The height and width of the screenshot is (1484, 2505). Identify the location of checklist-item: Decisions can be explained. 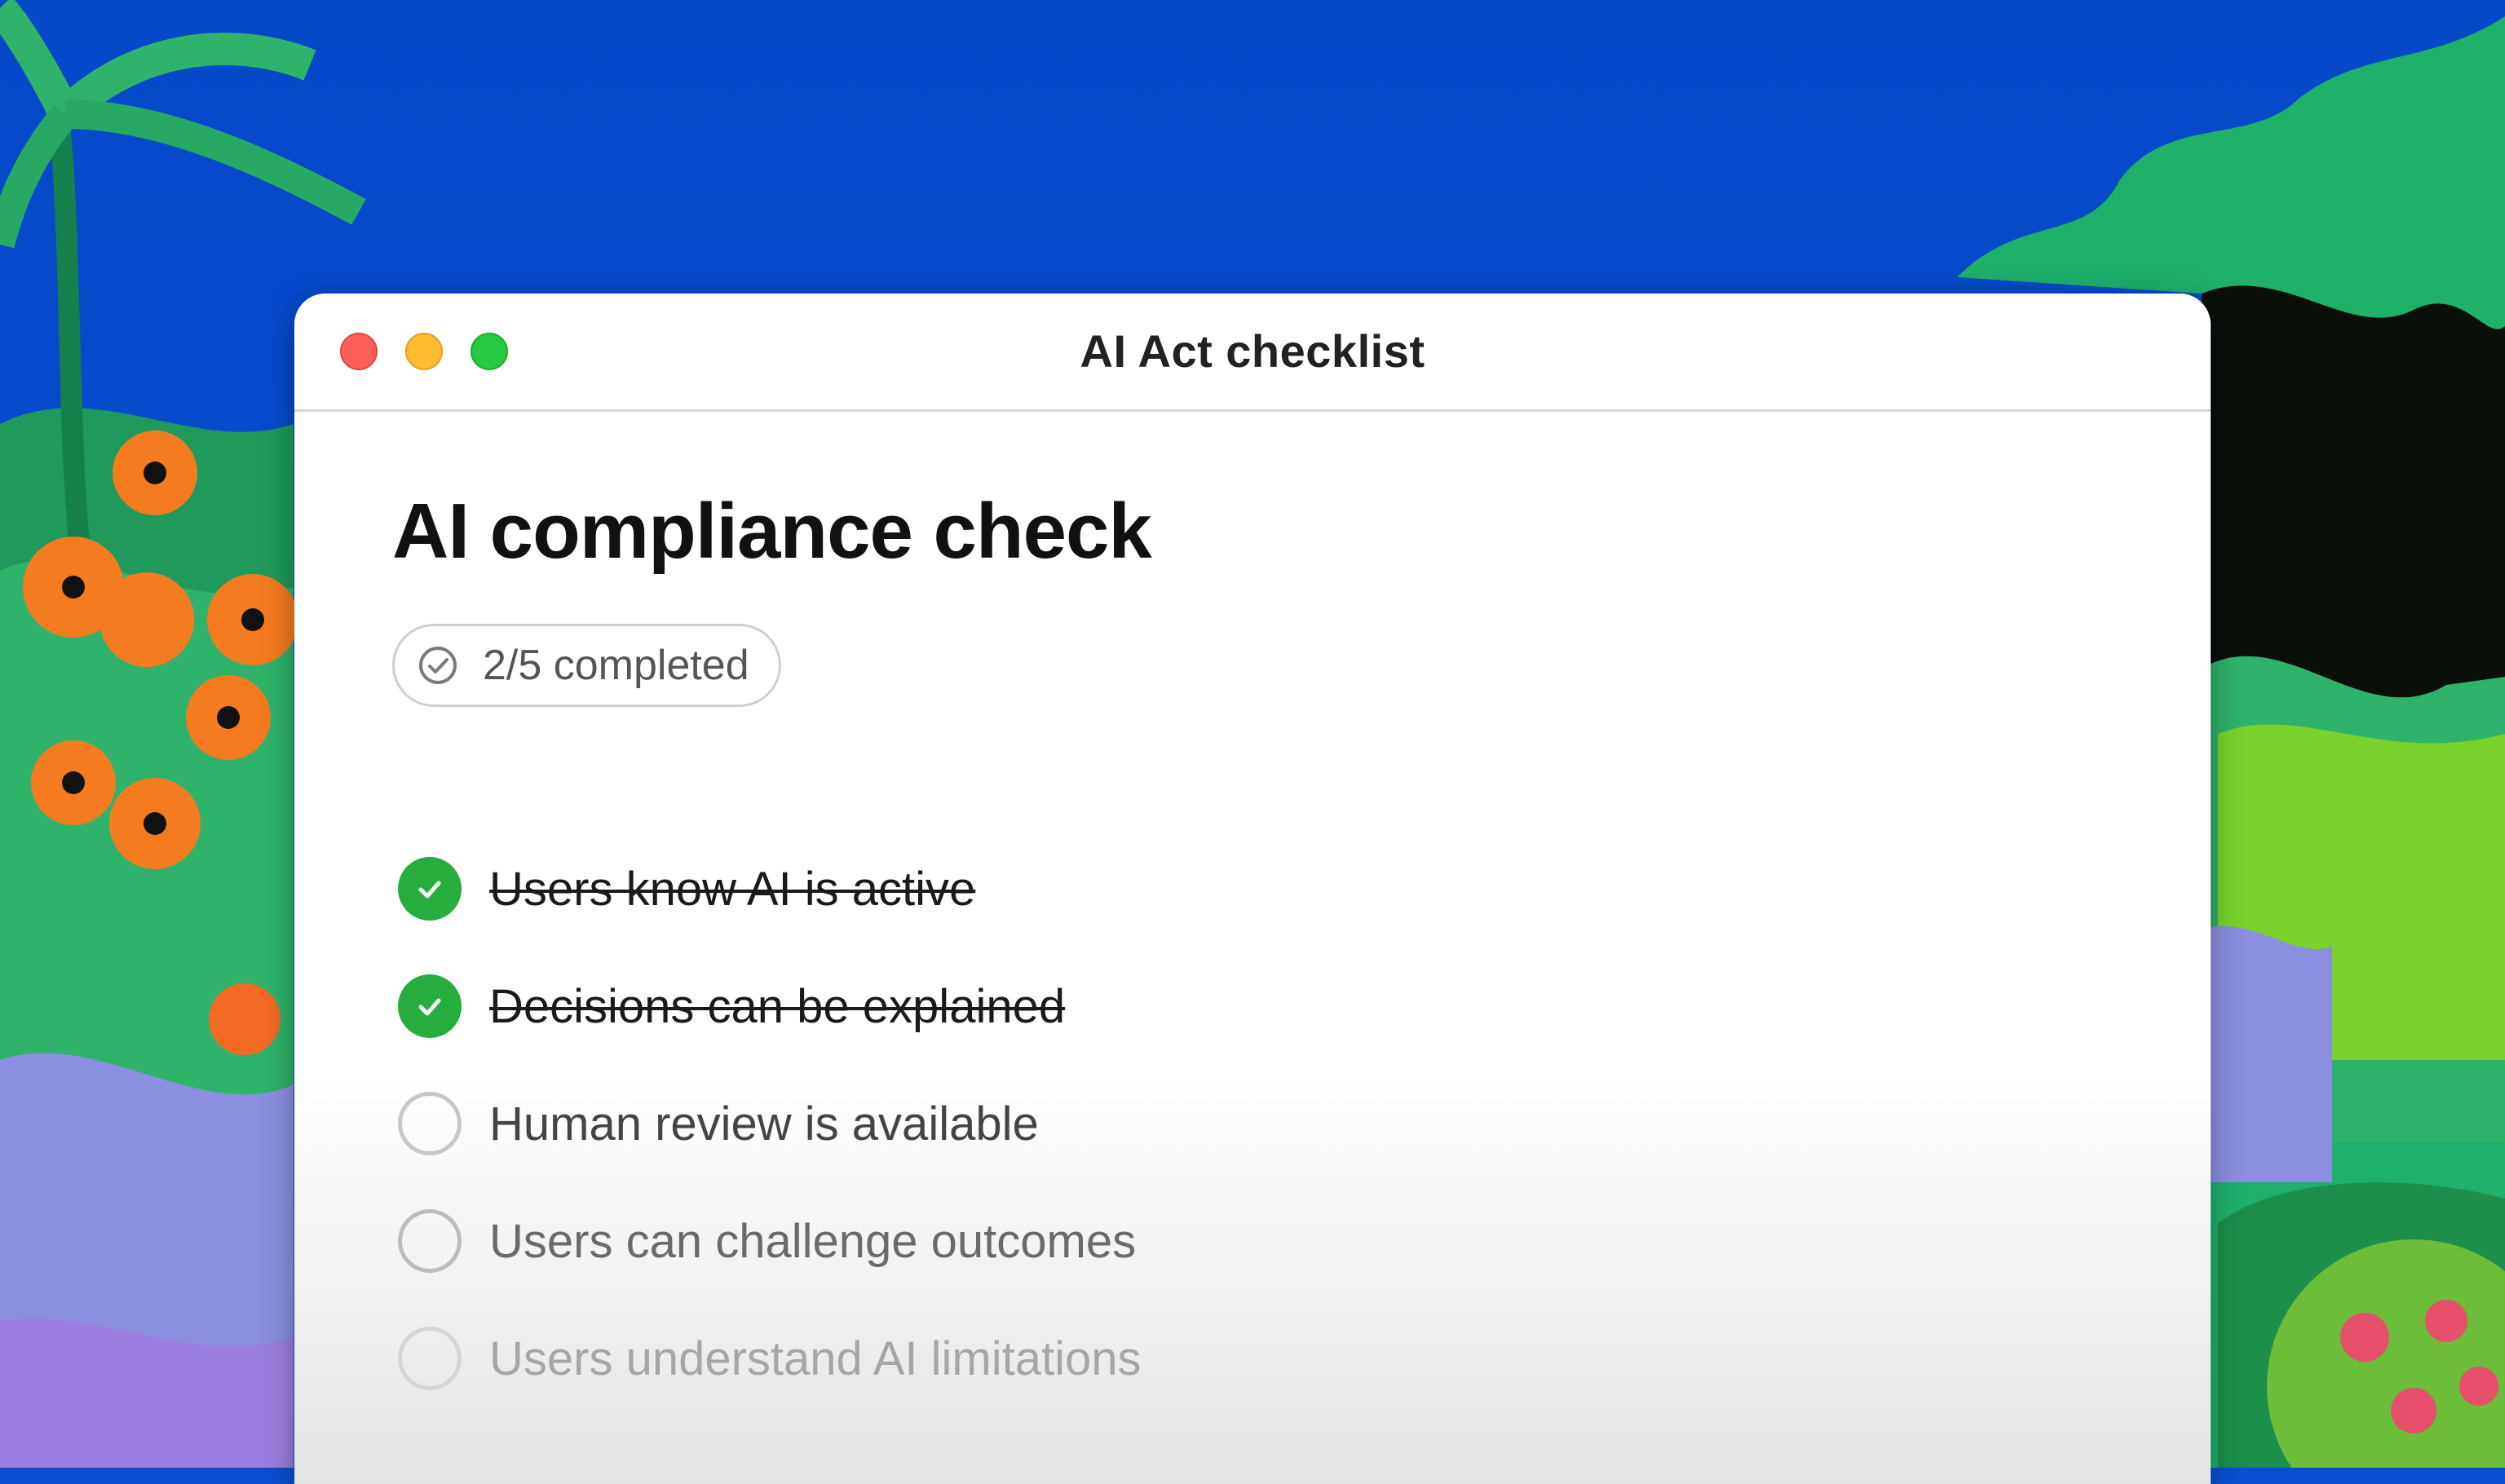
(769, 1006).